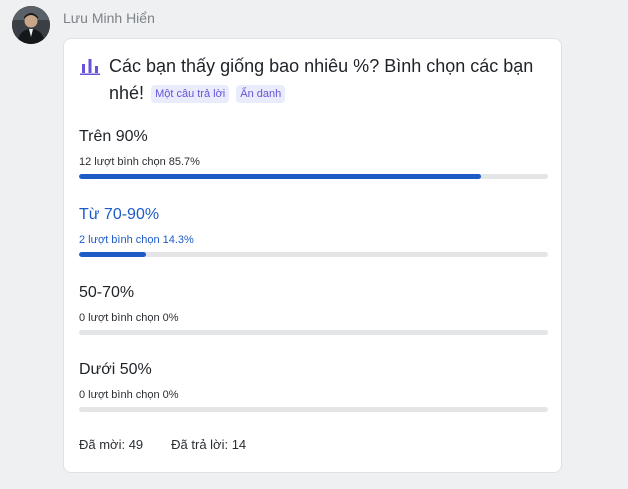 Image resolution: width=628 pixels, height=489 pixels. Describe the element at coordinates (115, 369) in the screenshot. I see `option-label: Dưới 50%` at that location.